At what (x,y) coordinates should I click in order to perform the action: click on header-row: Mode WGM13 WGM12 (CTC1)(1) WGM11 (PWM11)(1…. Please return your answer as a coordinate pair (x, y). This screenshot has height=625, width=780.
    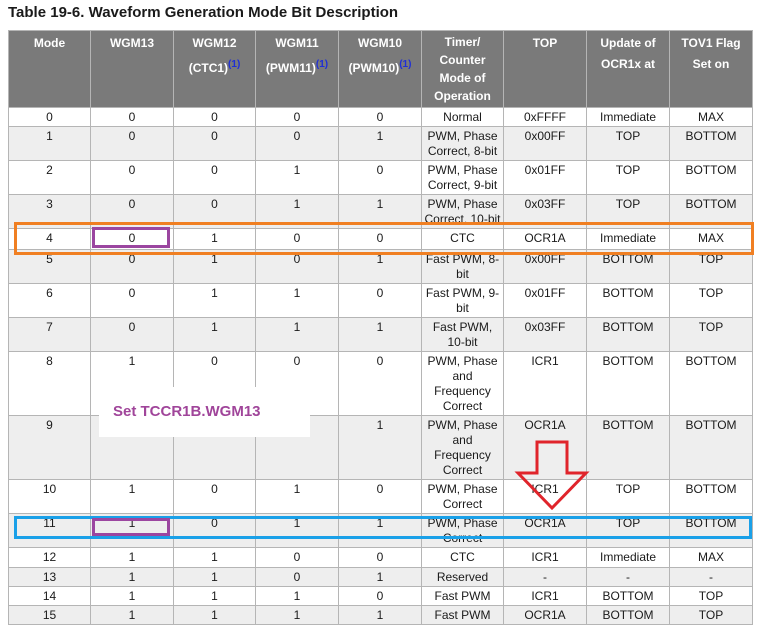
    Looking at the image, I should click on (380, 69).